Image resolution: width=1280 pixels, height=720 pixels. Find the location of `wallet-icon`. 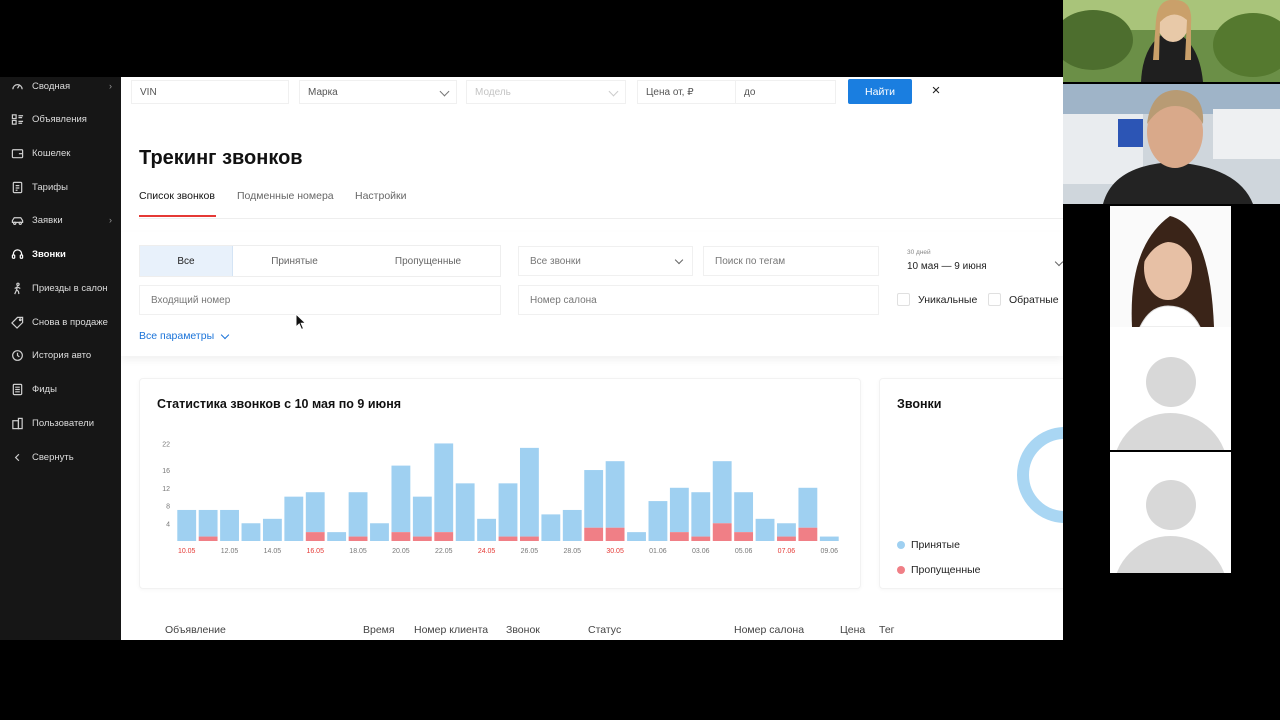

wallet-icon is located at coordinates (17, 153).